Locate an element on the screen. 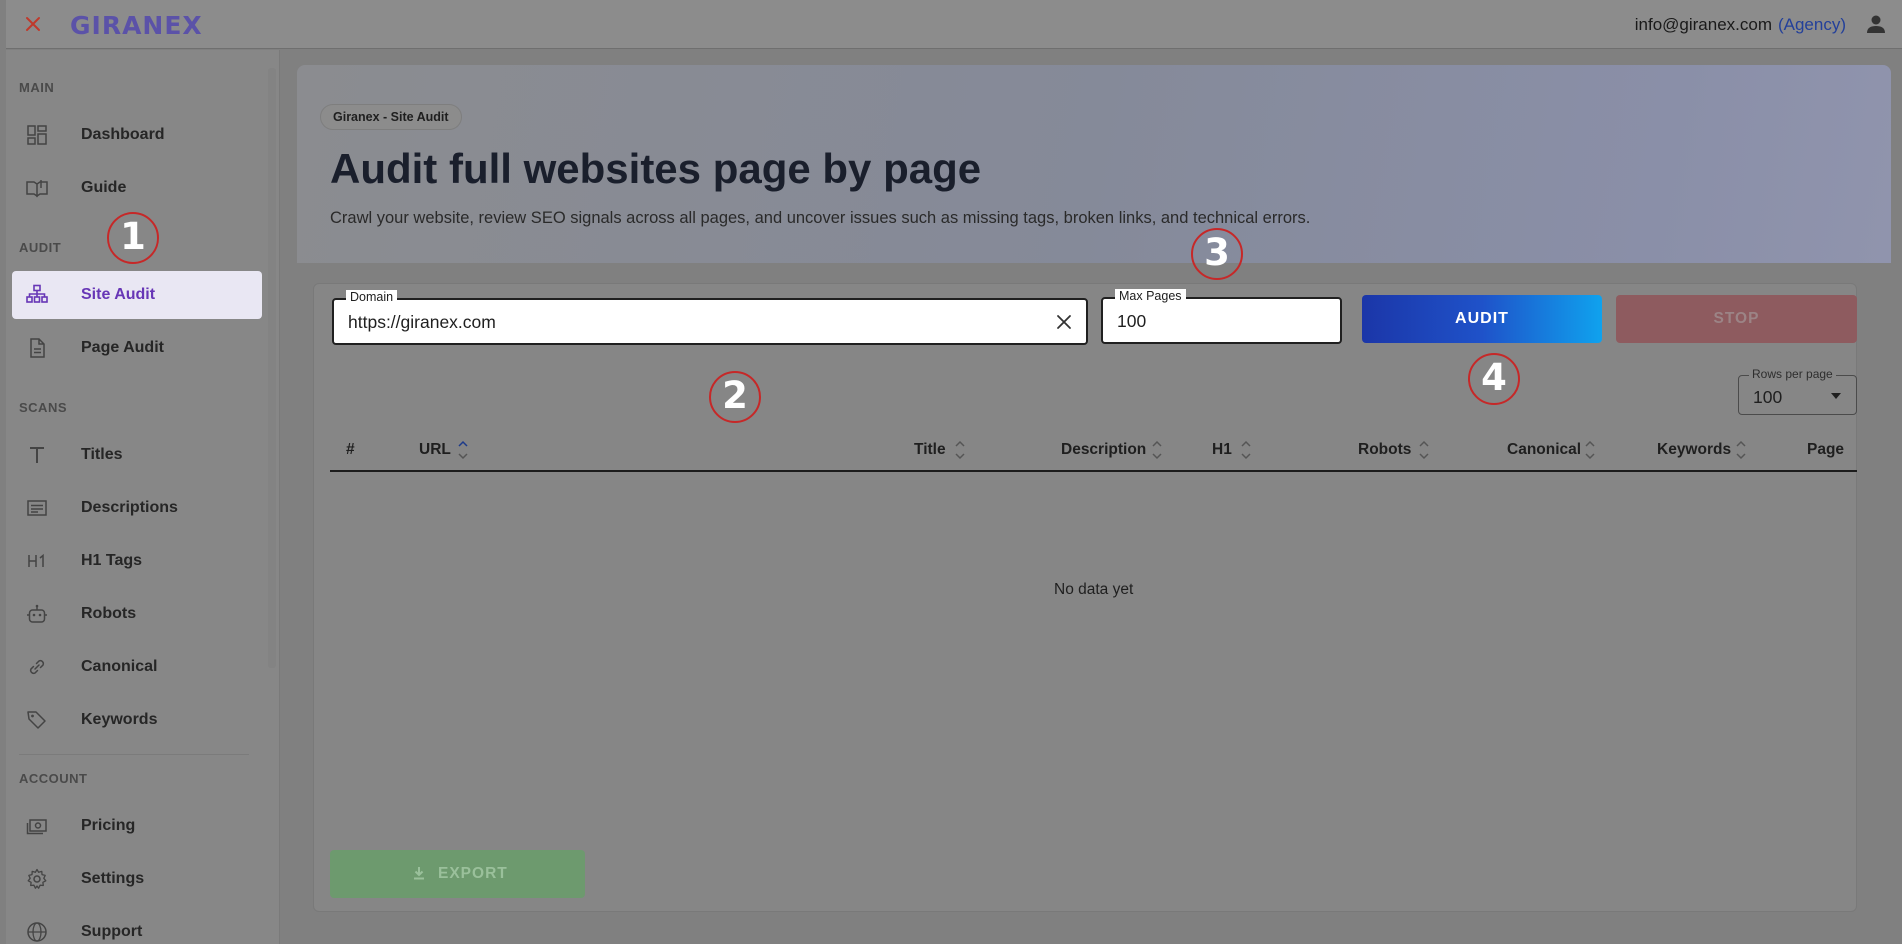 The width and height of the screenshot is (1902, 944). globe-icon is located at coordinates (37, 932).